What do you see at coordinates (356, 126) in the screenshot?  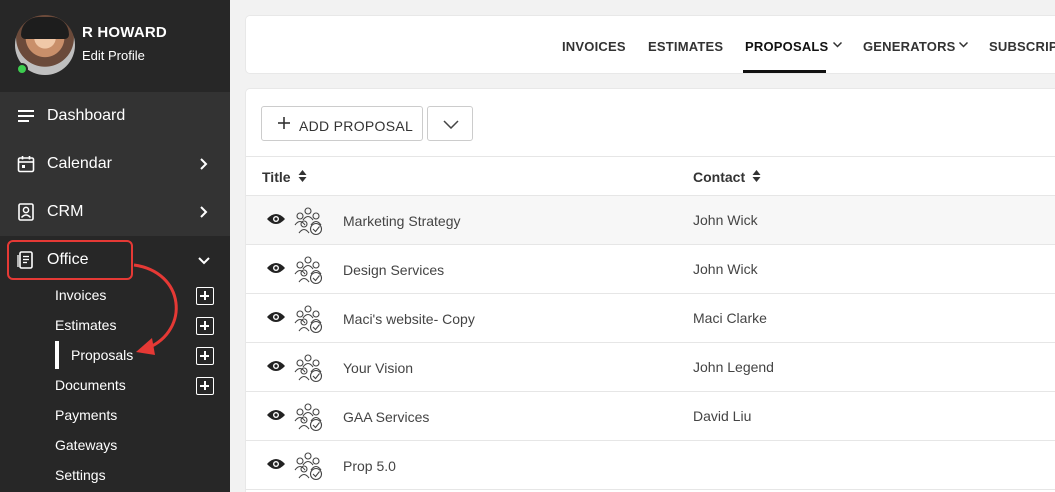 I see `add-proposal-label: ADD PROPOSAL` at bounding box center [356, 126].